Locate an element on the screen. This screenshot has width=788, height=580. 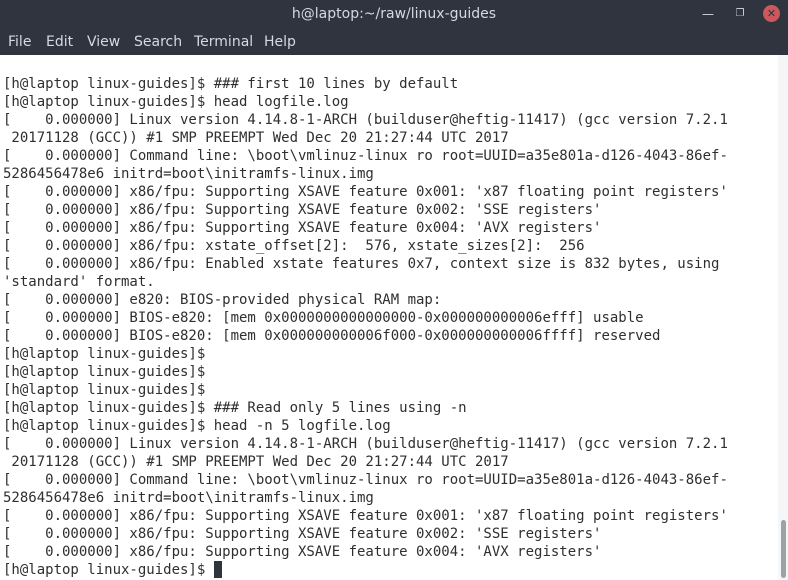
menu-edit: Edit is located at coordinates (59, 42).